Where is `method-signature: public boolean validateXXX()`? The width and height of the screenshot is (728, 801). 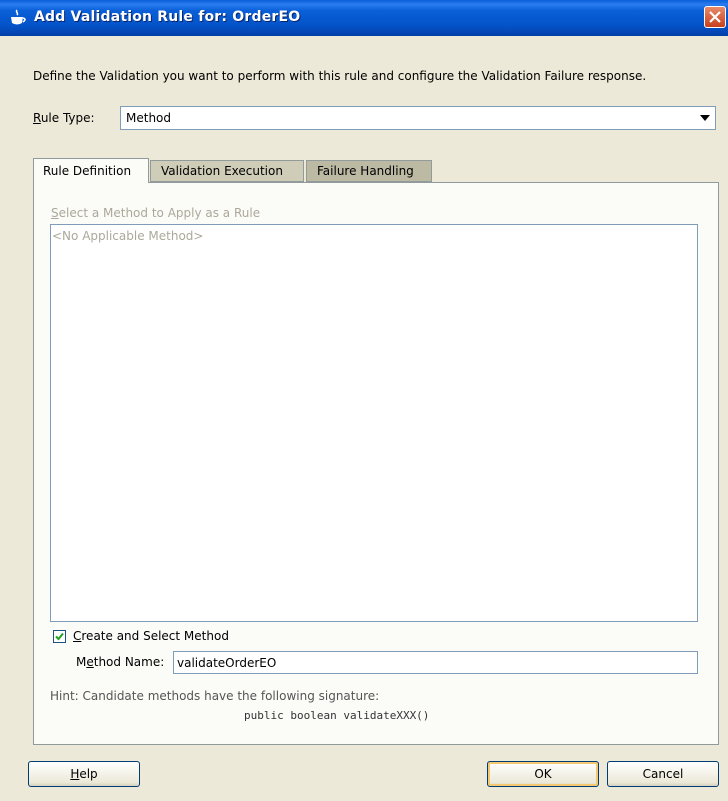
method-signature: public boolean validateXXX() is located at coordinates (337, 715).